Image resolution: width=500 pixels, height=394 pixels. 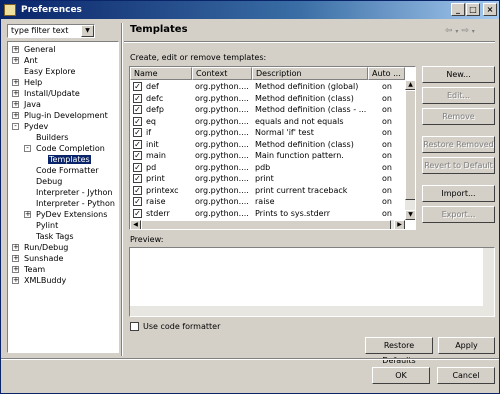 I want to click on minimize-button: _, so click(x=458, y=9).